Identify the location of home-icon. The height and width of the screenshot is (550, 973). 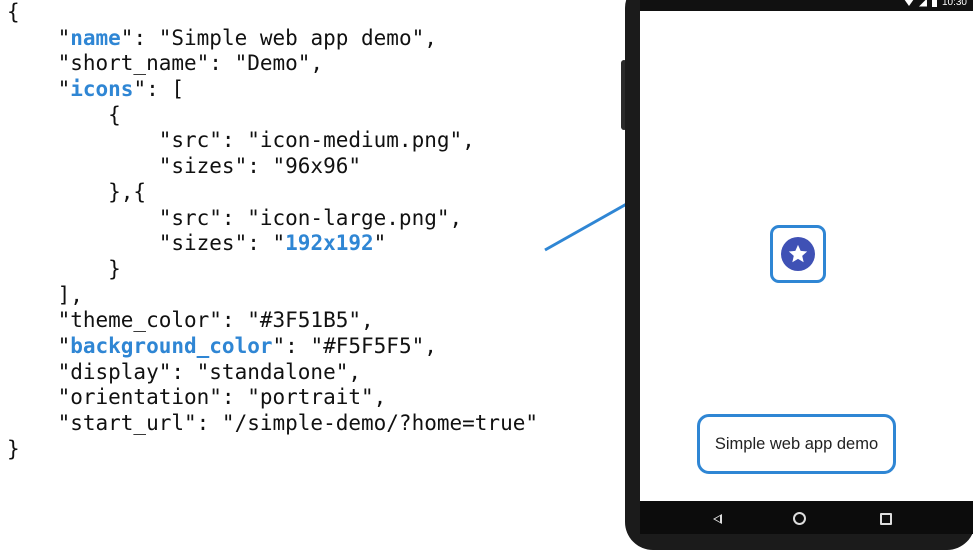
(799, 518).